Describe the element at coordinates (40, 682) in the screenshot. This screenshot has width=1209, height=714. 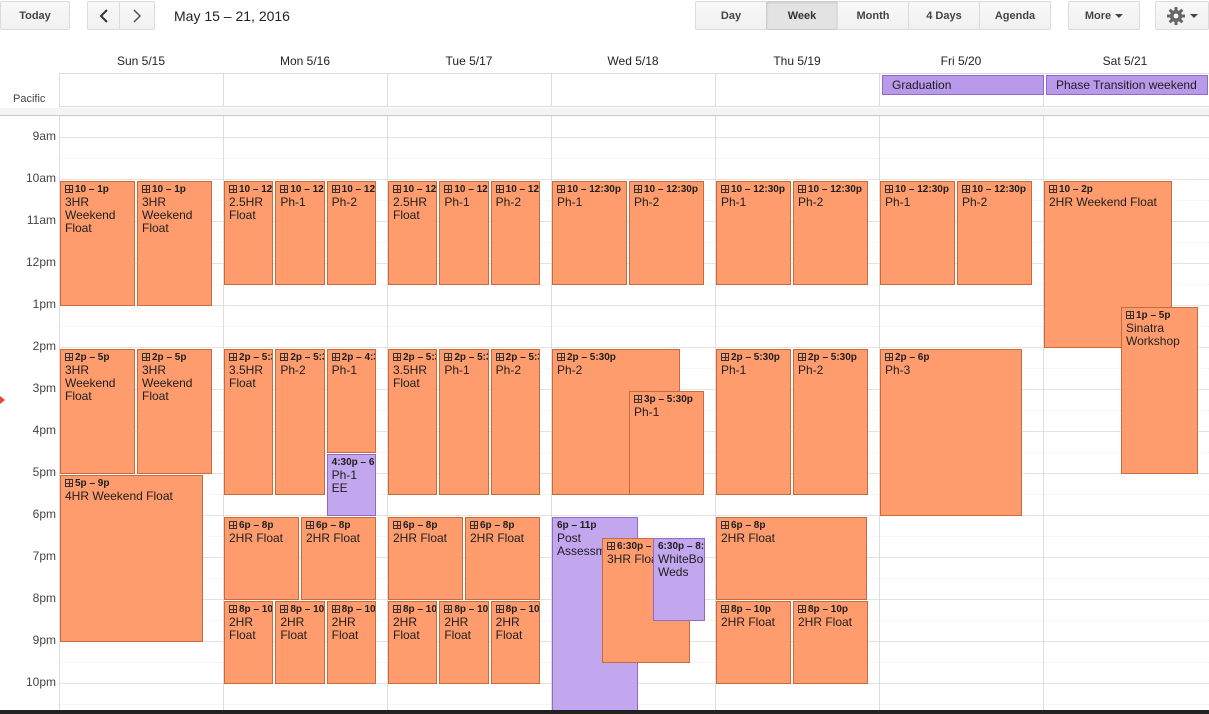
I see `hour-label: 10pm` at that location.